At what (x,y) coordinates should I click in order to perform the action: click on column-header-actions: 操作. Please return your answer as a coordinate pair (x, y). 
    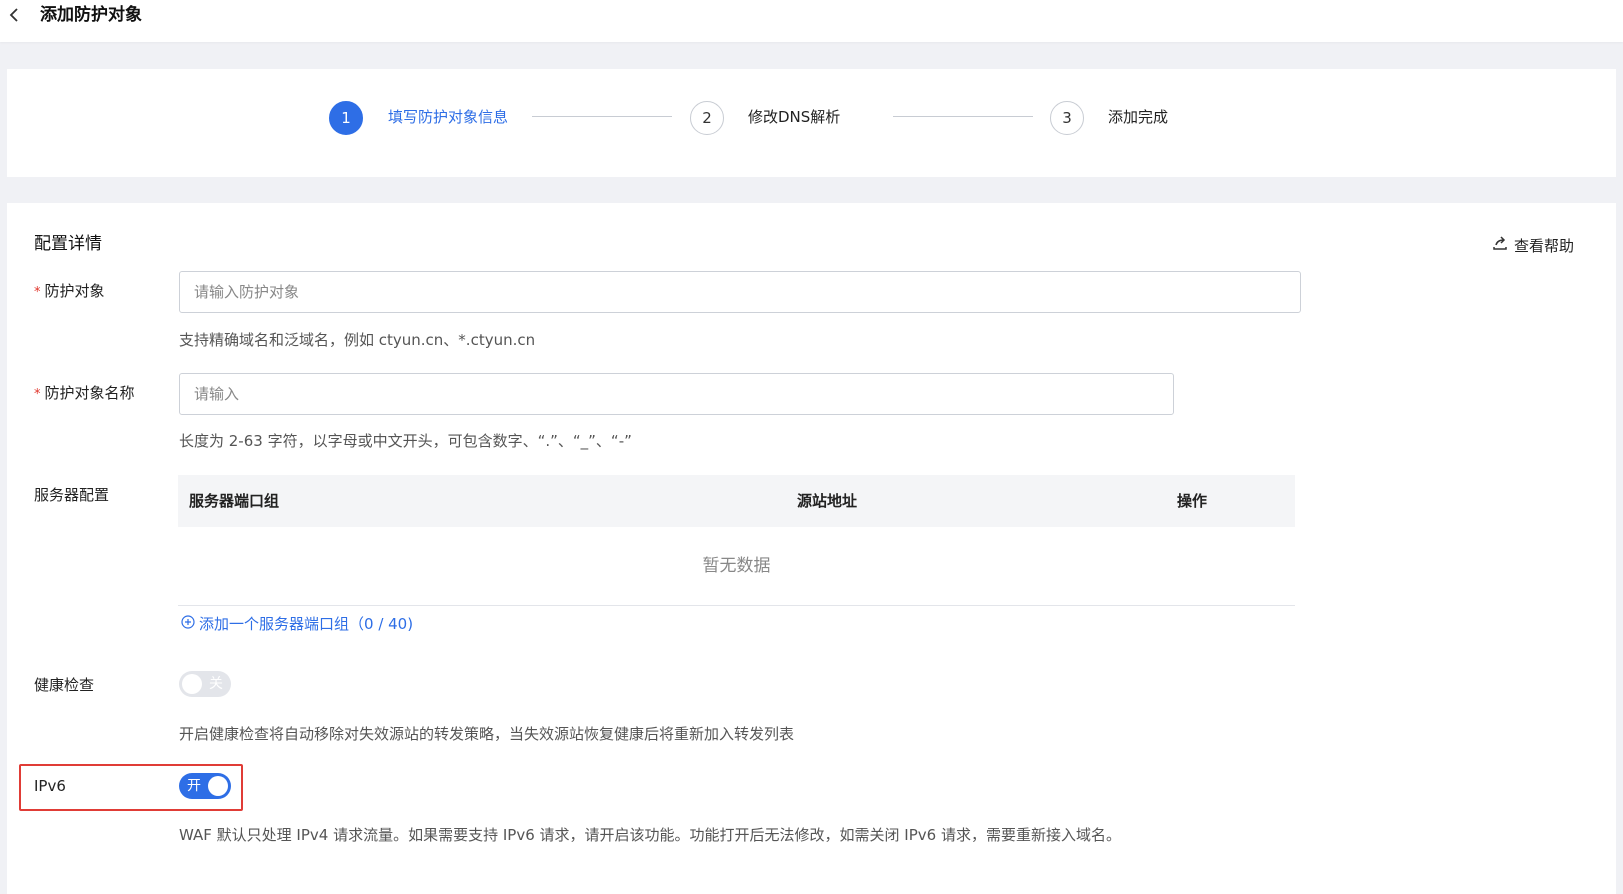
    Looking at the image, I should click on (1192, 501).